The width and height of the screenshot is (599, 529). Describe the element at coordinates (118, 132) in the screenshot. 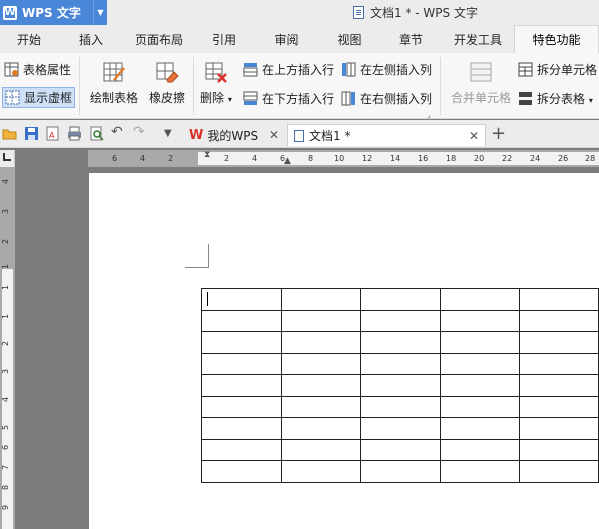

I see `undo-icon: ↶` at that location.